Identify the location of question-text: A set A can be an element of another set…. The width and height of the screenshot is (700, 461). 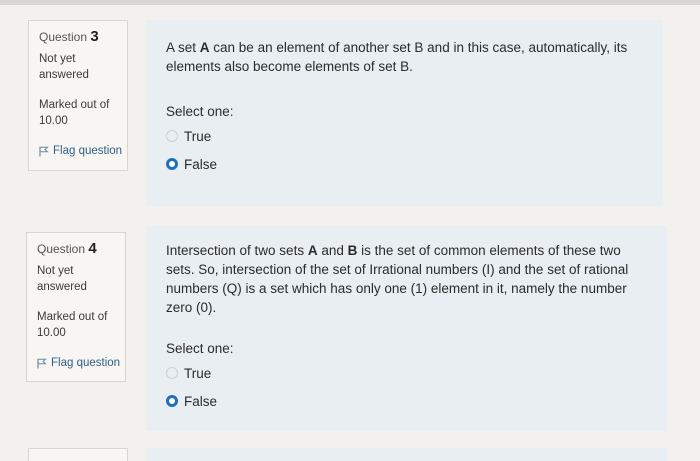
(404, 57).